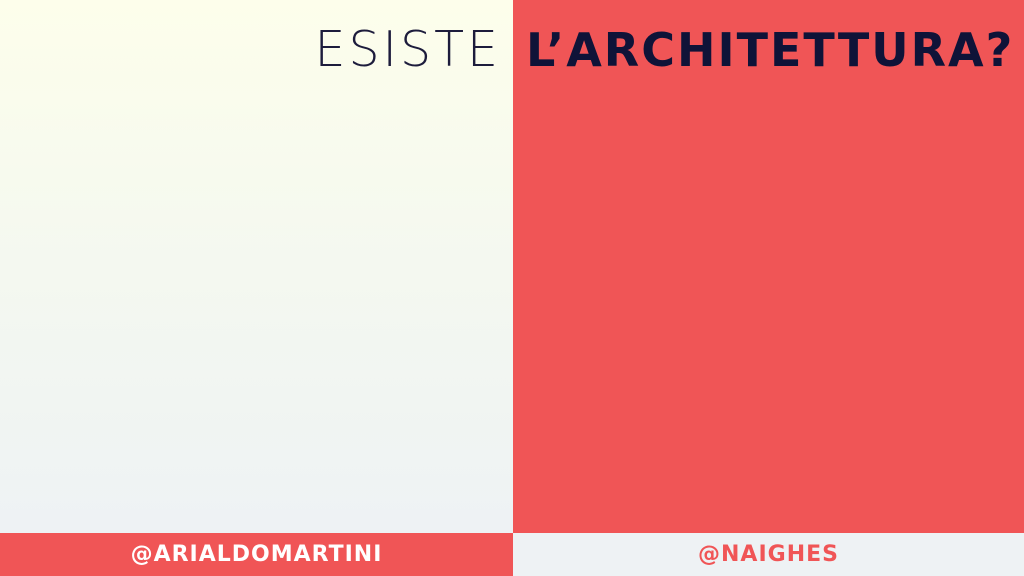 Image resolution: width=1024 pixels, height=576 pixels. Describe the element at coordinates (407, 49) in the screenshot. I see `title-word-esiste: ESISTE` at that location.